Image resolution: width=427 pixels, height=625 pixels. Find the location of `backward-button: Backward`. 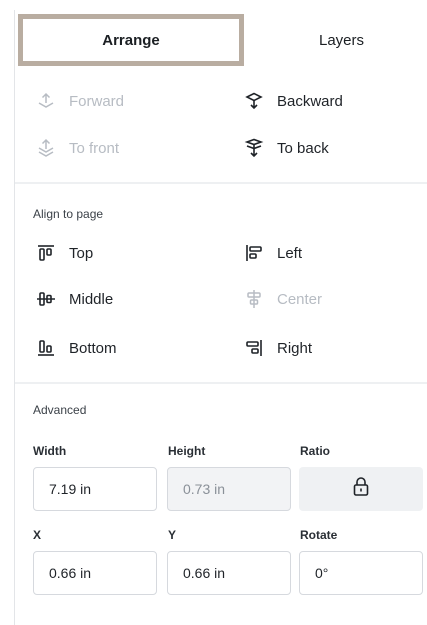

backward-button: Backward is located at coordinates (293, 101).